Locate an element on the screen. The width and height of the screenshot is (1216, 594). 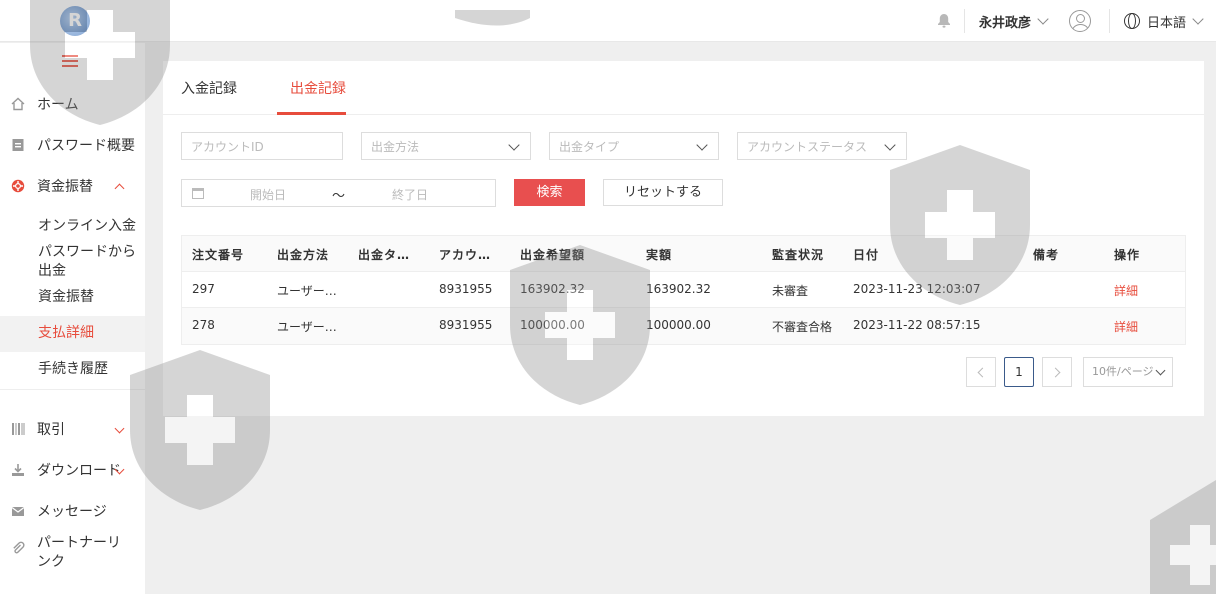
chevron-left-icon is located at coordinates (982, 372).